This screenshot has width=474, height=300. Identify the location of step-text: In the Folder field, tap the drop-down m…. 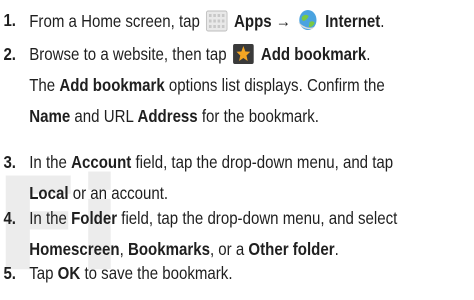
(213, 233).